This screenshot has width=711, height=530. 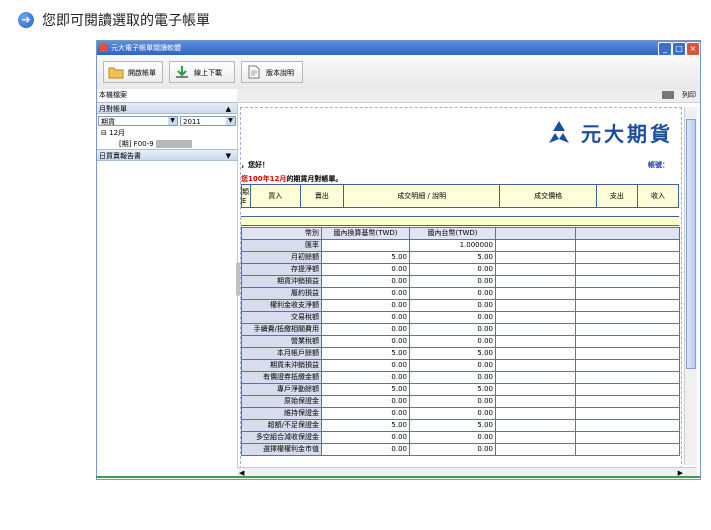 What do you see at coordinates (281, 377) in the screenshot?
I see `row-label: 有價證券抵繳金額` at bounding box center [281, 377].